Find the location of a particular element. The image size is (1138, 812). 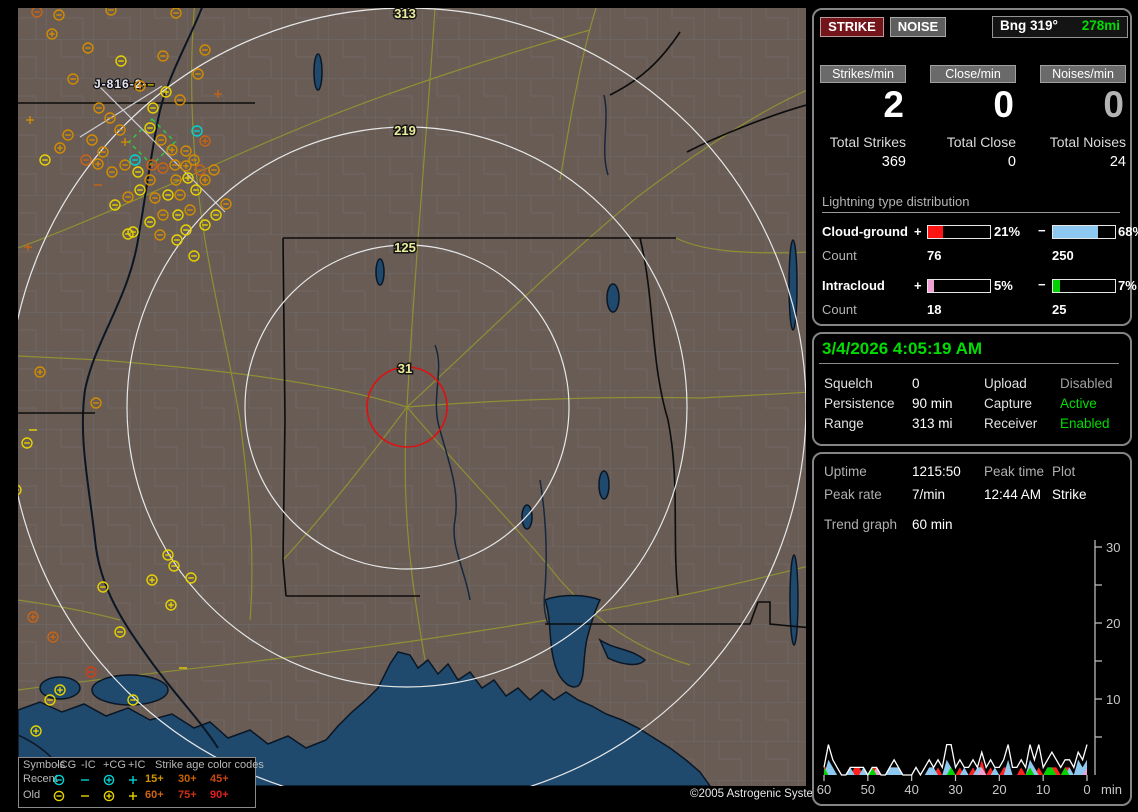

bearing-display: Bng 319° 278mi is located at coordinates (1060, 27).